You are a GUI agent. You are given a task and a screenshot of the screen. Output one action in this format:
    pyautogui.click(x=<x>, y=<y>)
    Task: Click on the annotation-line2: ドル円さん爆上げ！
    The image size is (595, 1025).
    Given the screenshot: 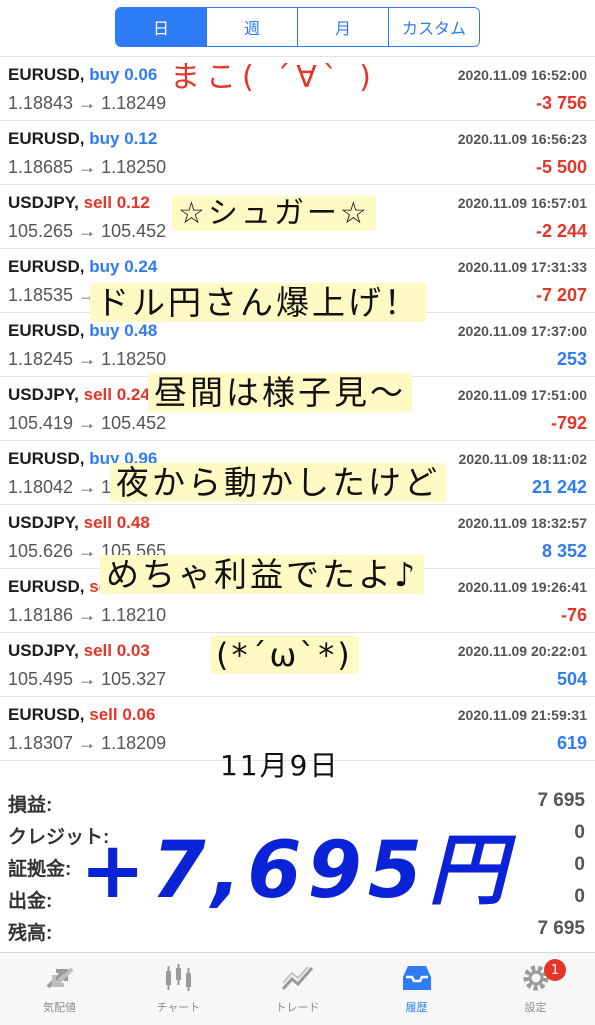 What is the action you would take?
    pyautogui.click(x=258, y=300)
    